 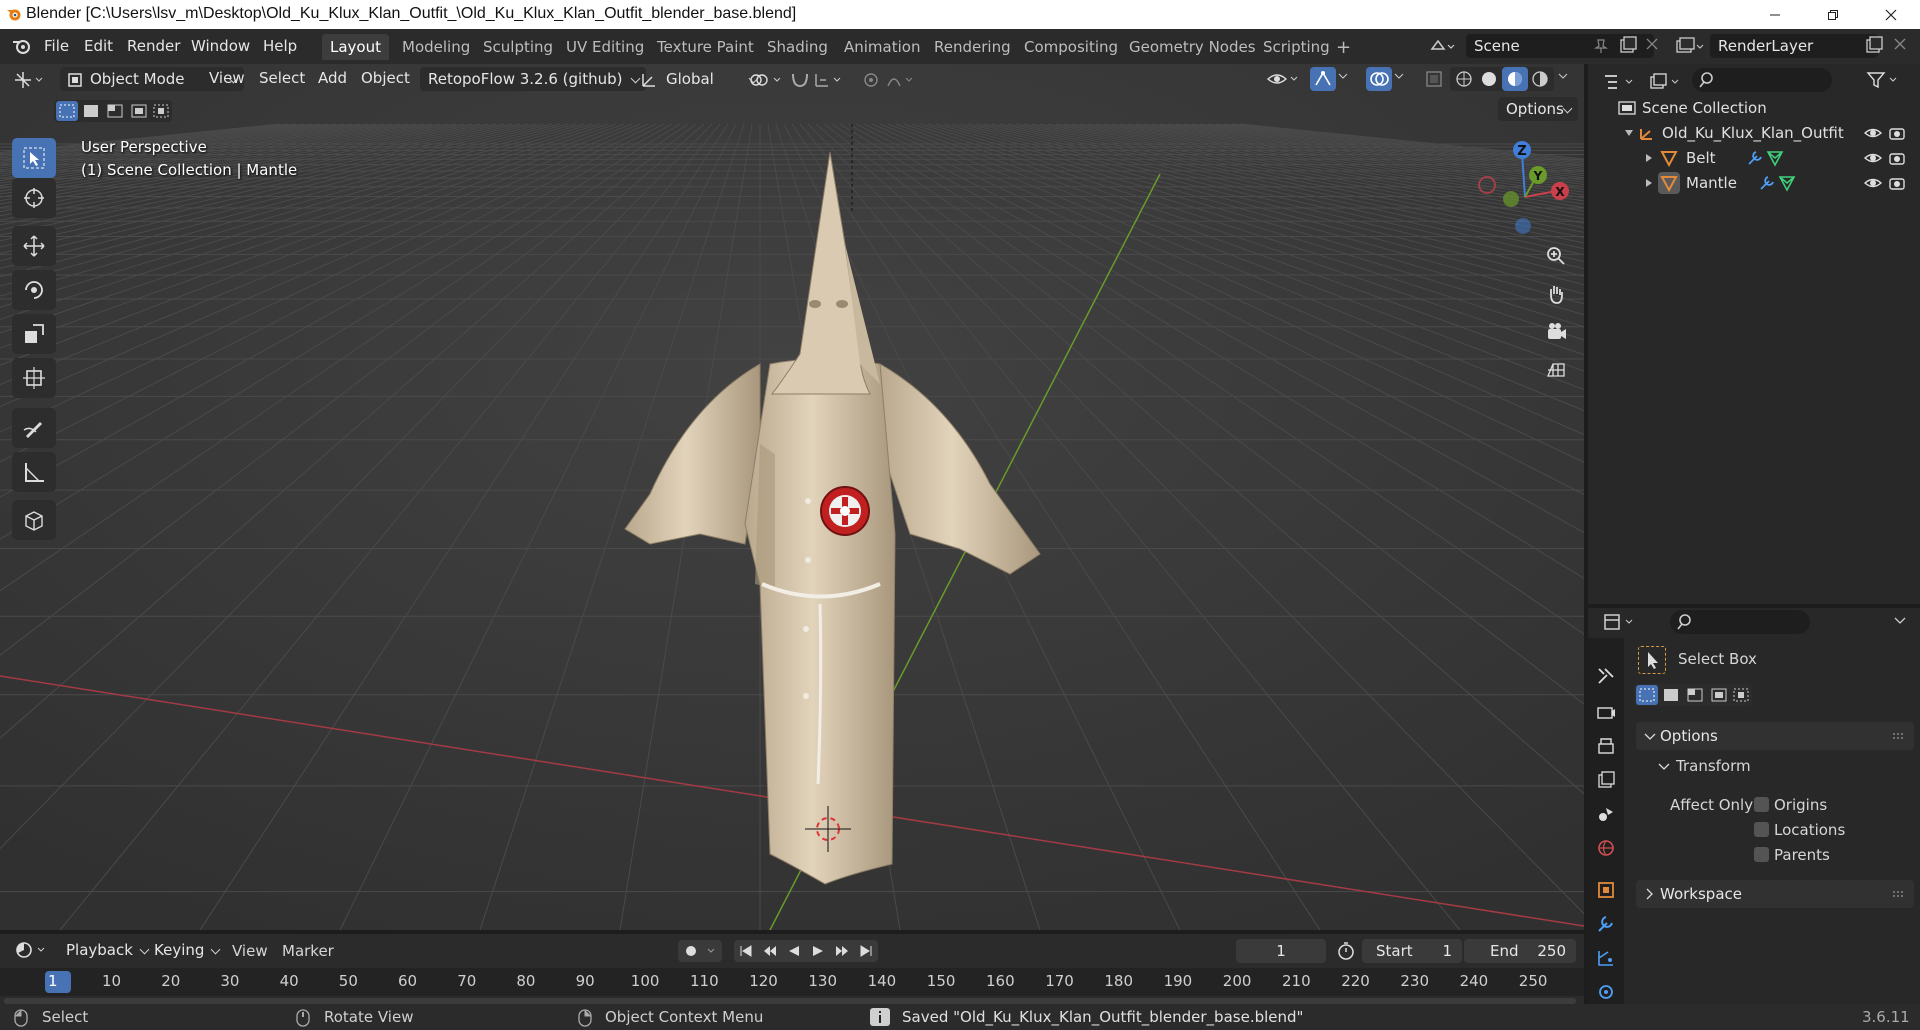 I want to click on outliner-item-belt: Belt, so click(x=1754, y=158).